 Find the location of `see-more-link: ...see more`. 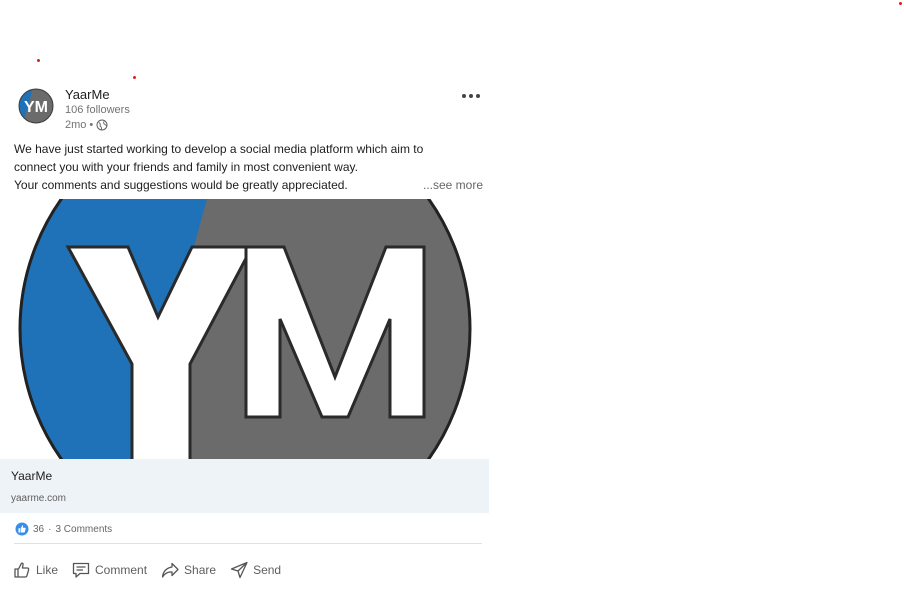

see-more-link: ...see more is located at coordinates (453, 185).